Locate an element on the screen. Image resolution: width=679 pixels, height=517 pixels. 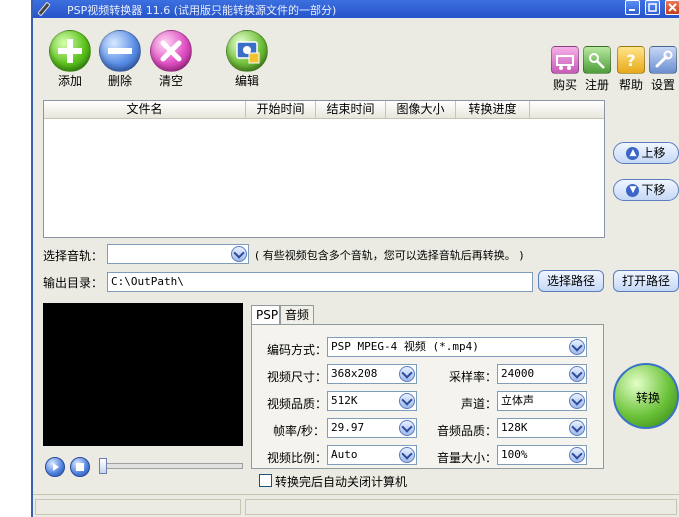
audio-track-hint: ( 有些视频包含多个音轨，您可以选择音轨后再转换。 ) is located at coordinates (389, 255).